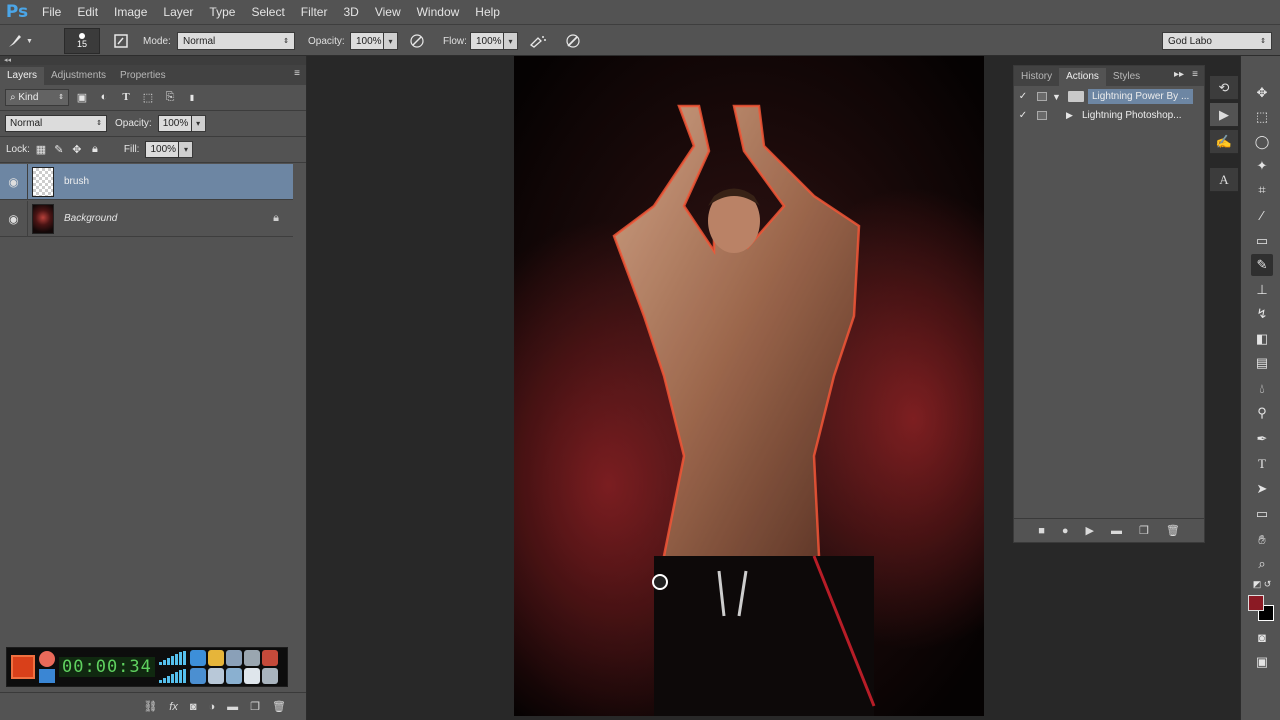 This screenshot has height=720, width=1280. Describe the element at coordinates (438, 12) in the screenshot. I see `menu-window: Window` at that location.